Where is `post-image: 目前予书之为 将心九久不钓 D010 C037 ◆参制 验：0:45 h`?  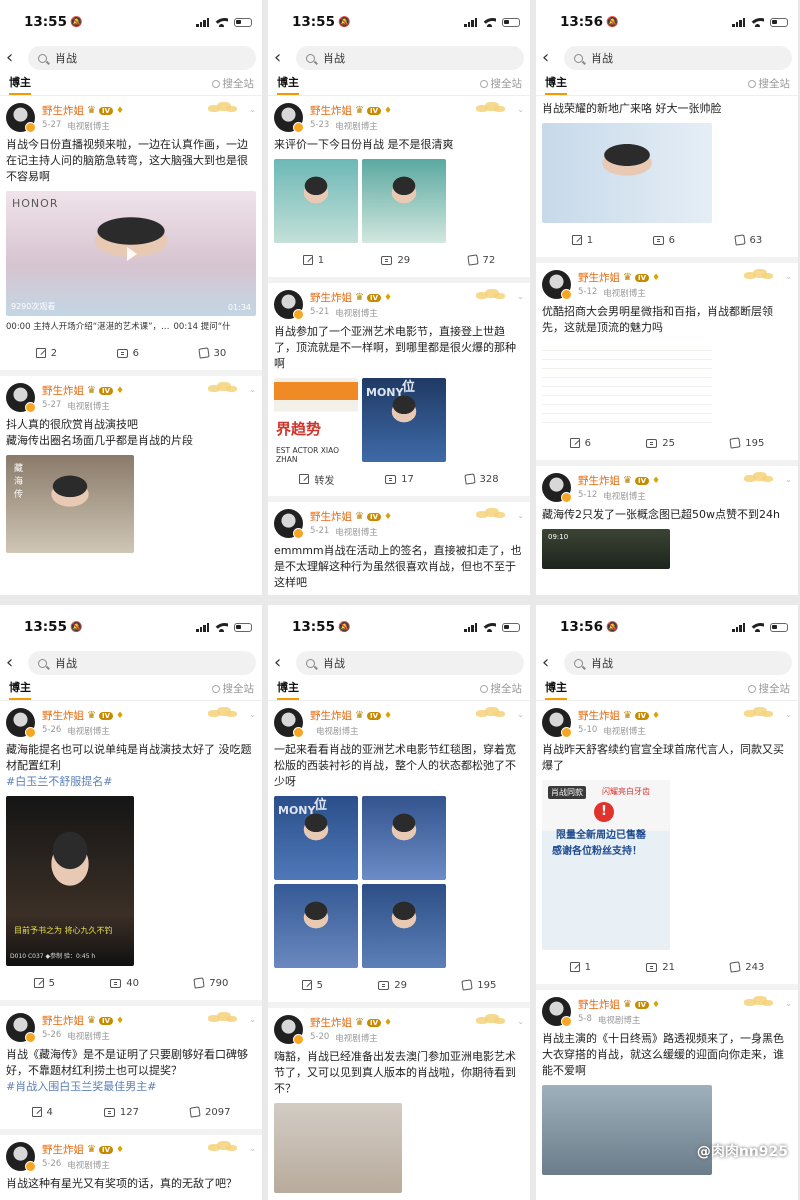 post-image: 目前予书之为 将心九久不钓 D010 C037 ◆参制 验：0:45 h is located at coordinates (70, 881).